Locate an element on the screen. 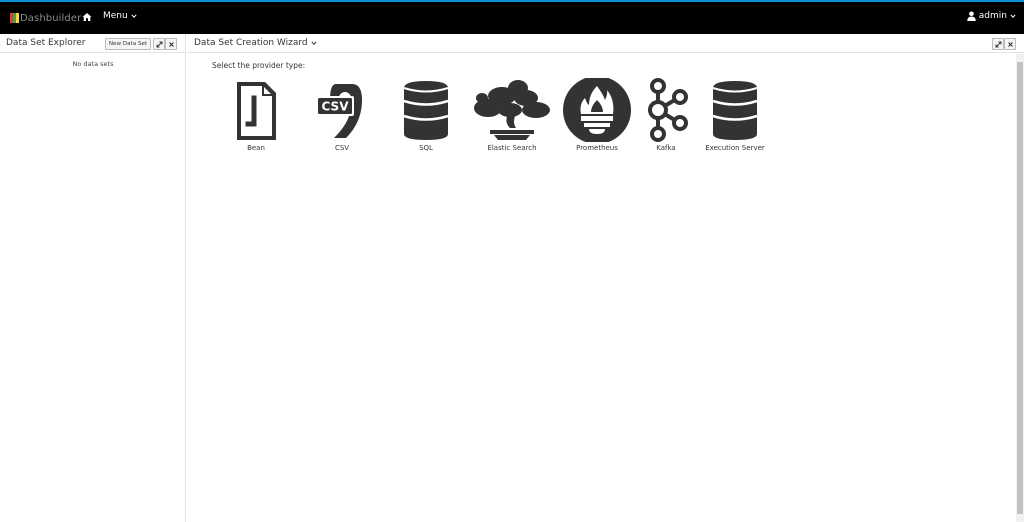 Image resolution: width=1024 pixels, height=522 pixels. menu-dropdown: Menu is located at coordinates (120, 16).